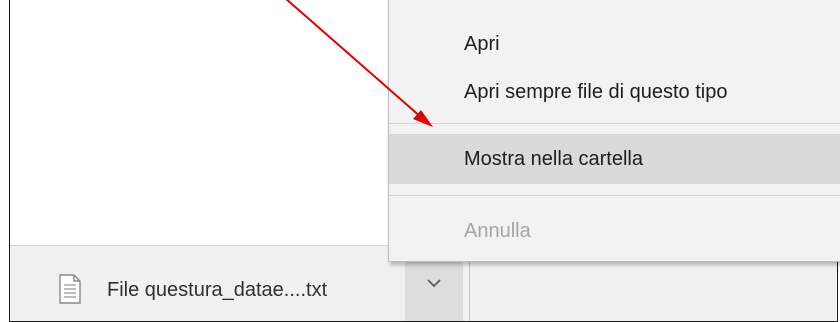 The image size is (840, 322). What do you see at coordinates (497, 231) in the screenshot?
I see `menu-item-cancel: Annulla` at bounding box center [497, 231].